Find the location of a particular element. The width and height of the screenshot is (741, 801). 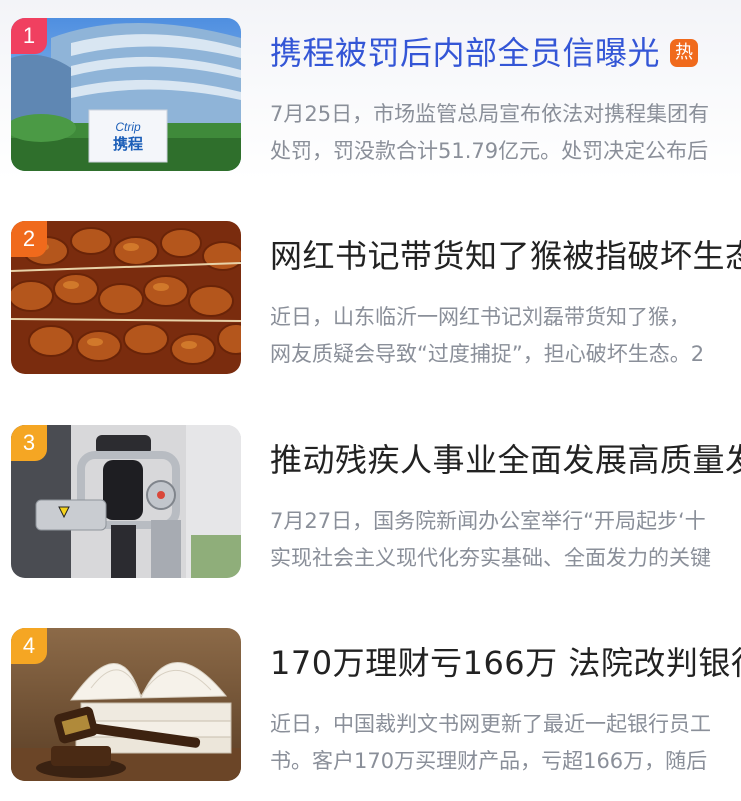

summary-line: 网友质疑会导致“过度捕捉”，担心破坏生态。2 is located at coordinates (487, 354).